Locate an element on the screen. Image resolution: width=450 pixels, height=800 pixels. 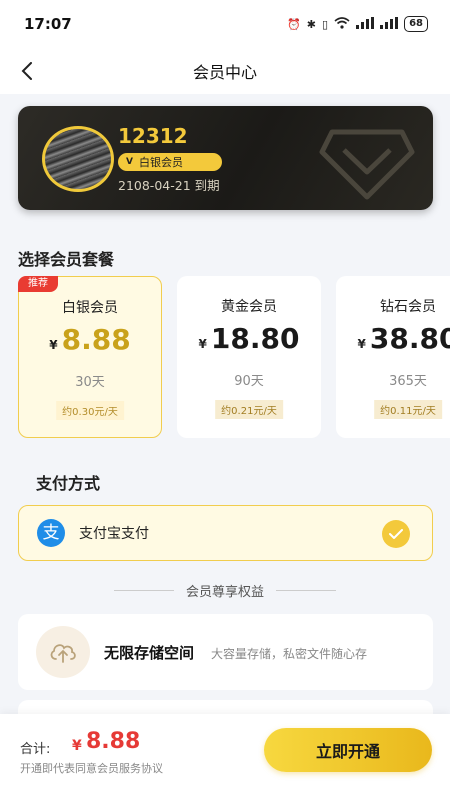
back-button is located at coordinates (27, 71).